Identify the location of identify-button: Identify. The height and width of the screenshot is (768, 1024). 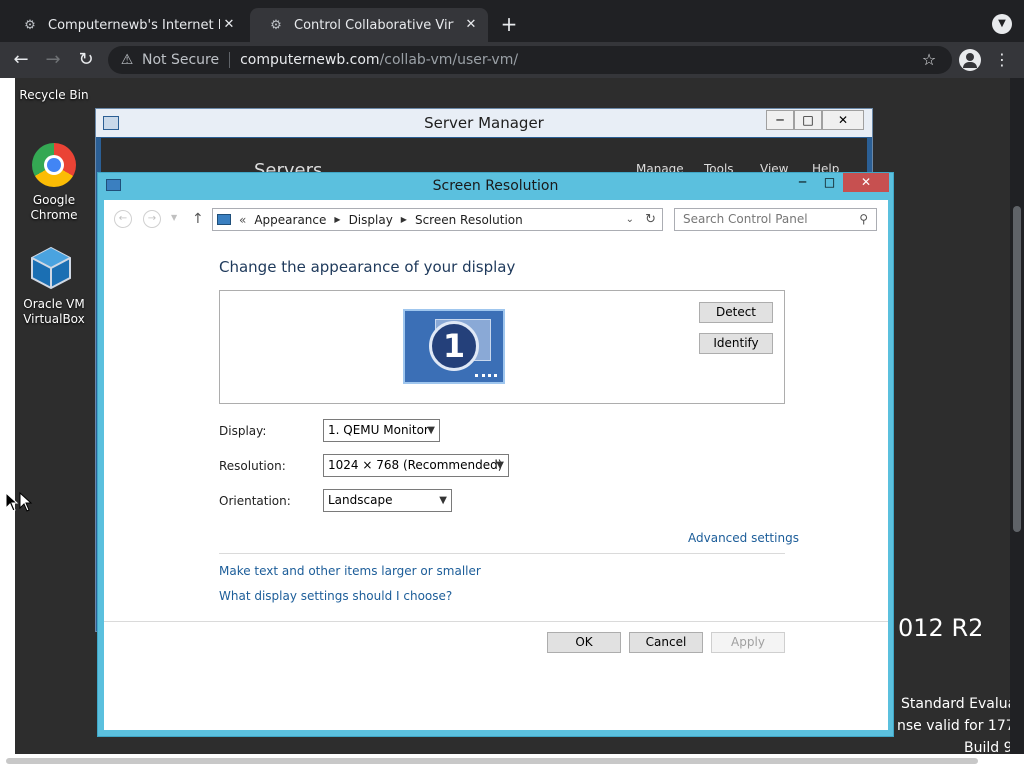
(736, 343).